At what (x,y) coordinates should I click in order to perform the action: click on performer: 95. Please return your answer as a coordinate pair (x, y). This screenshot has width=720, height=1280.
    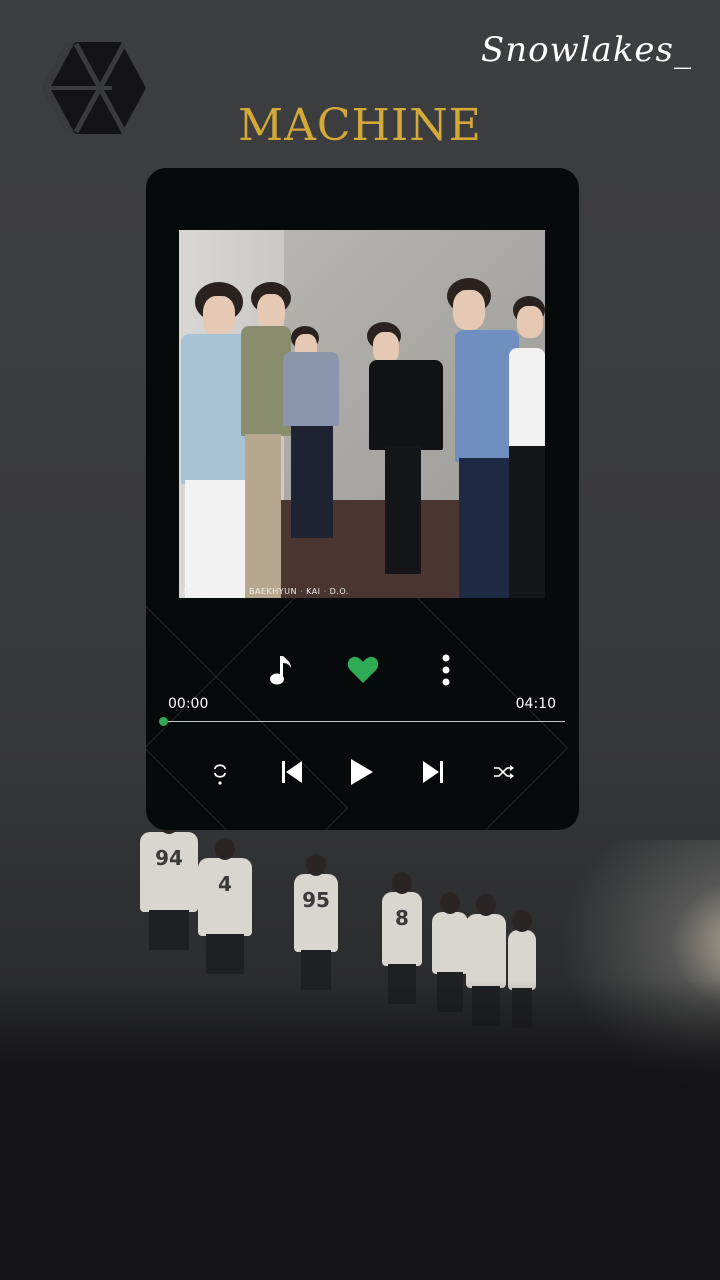
    Looking at the image, I should click on (316, 922).